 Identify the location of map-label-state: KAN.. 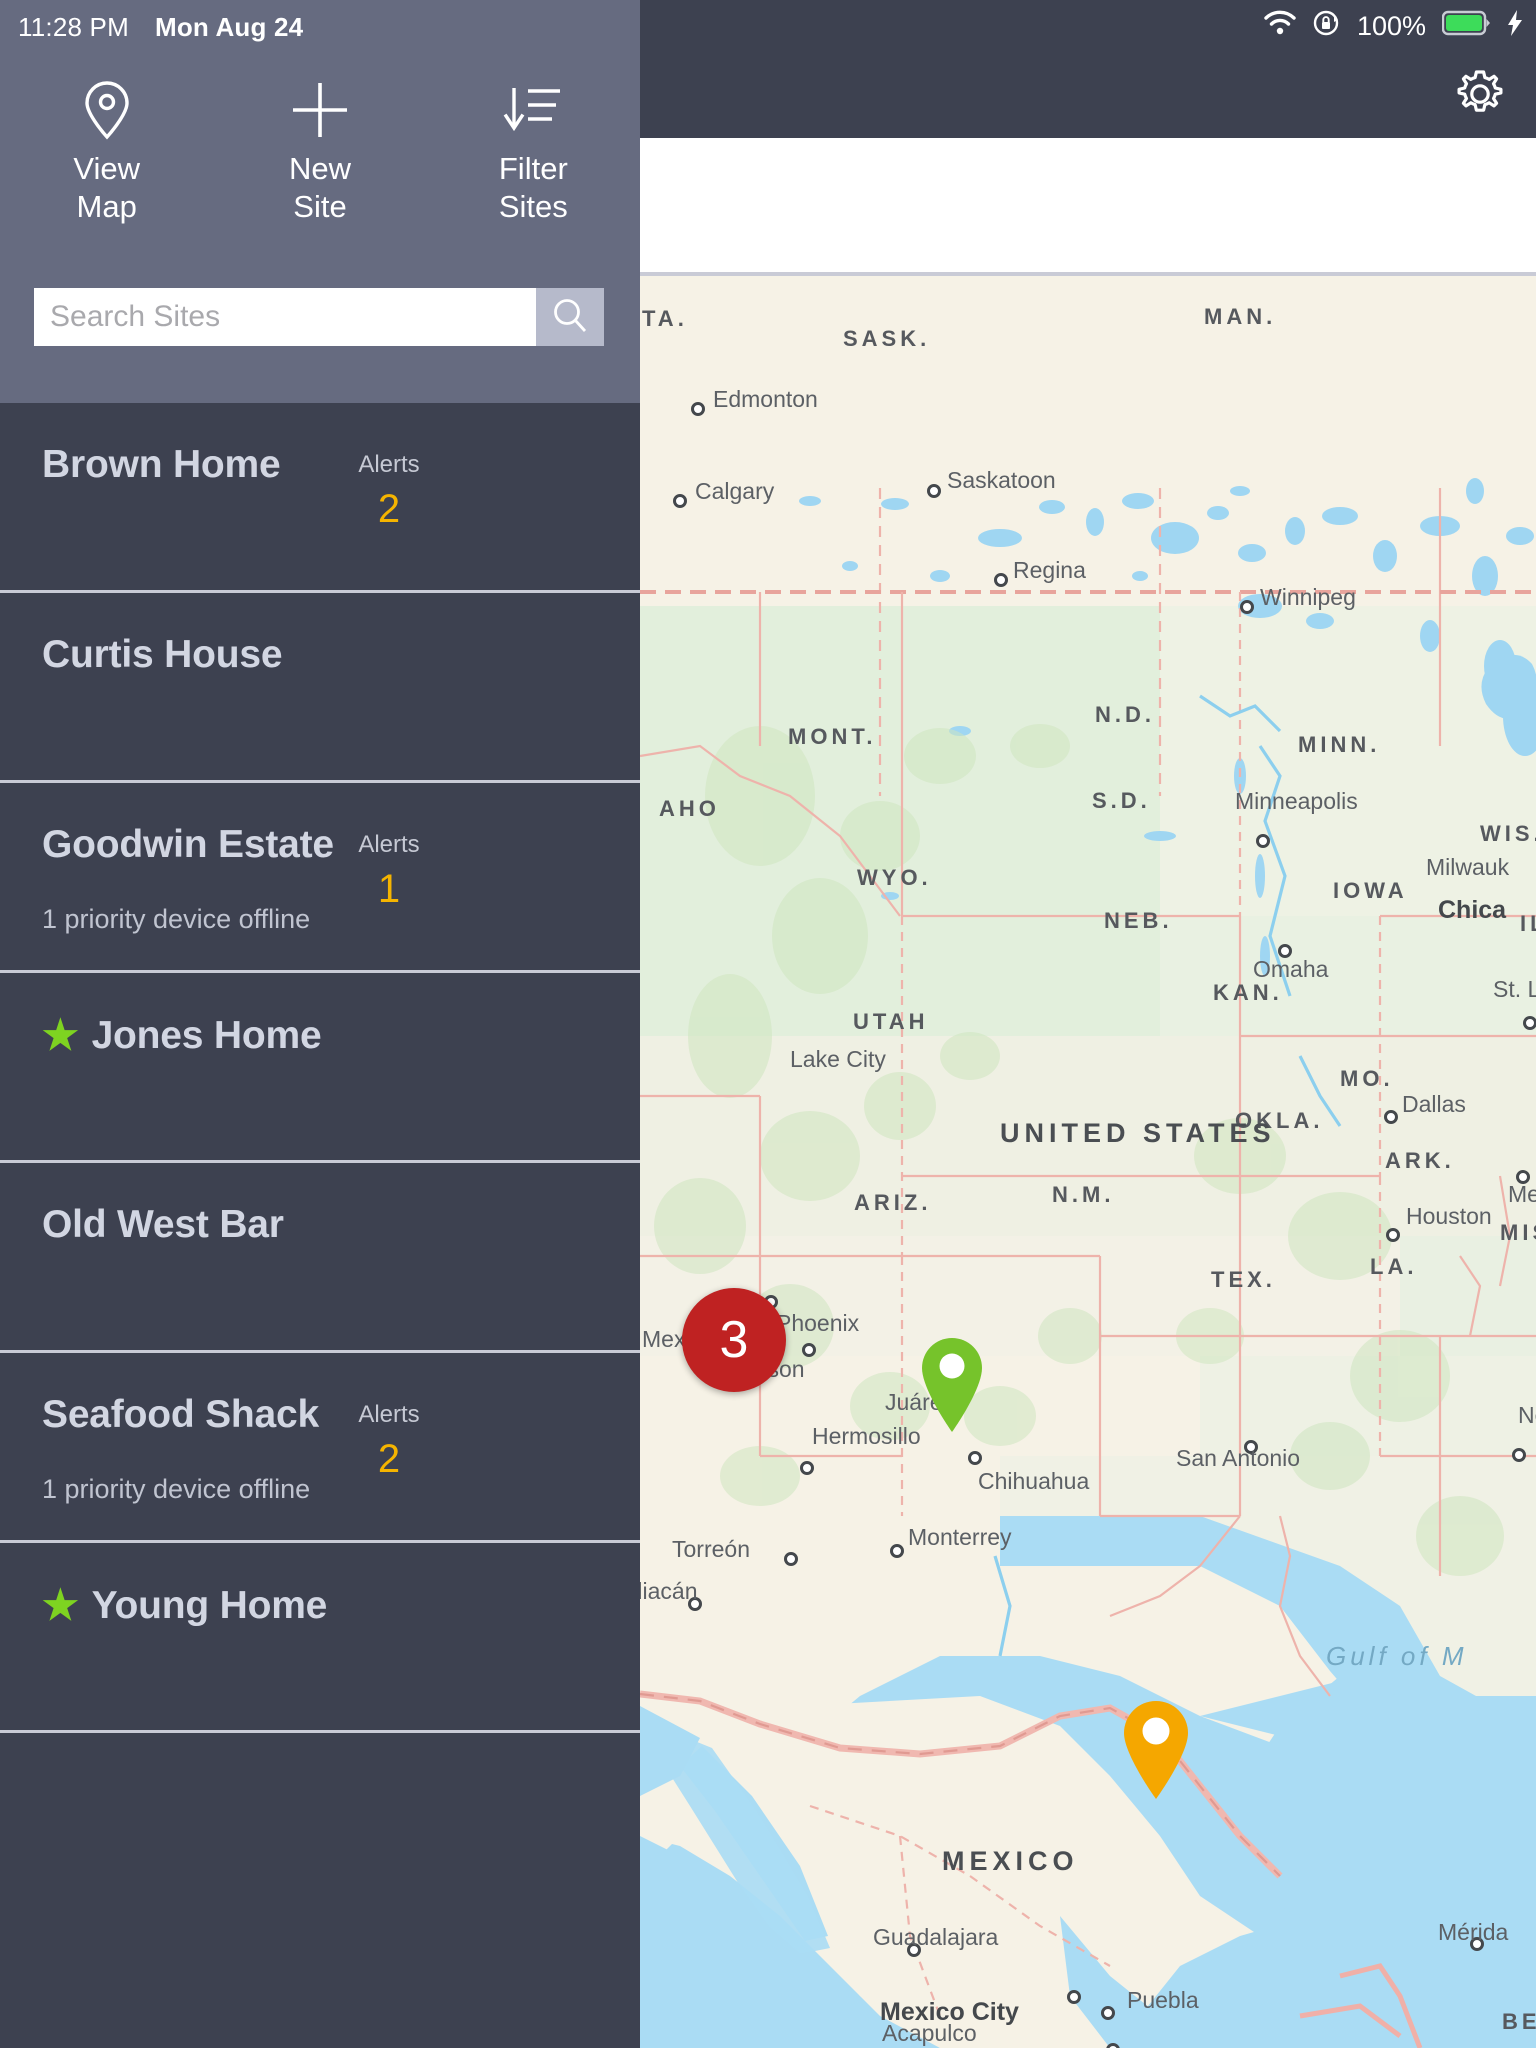
(1248, 992).